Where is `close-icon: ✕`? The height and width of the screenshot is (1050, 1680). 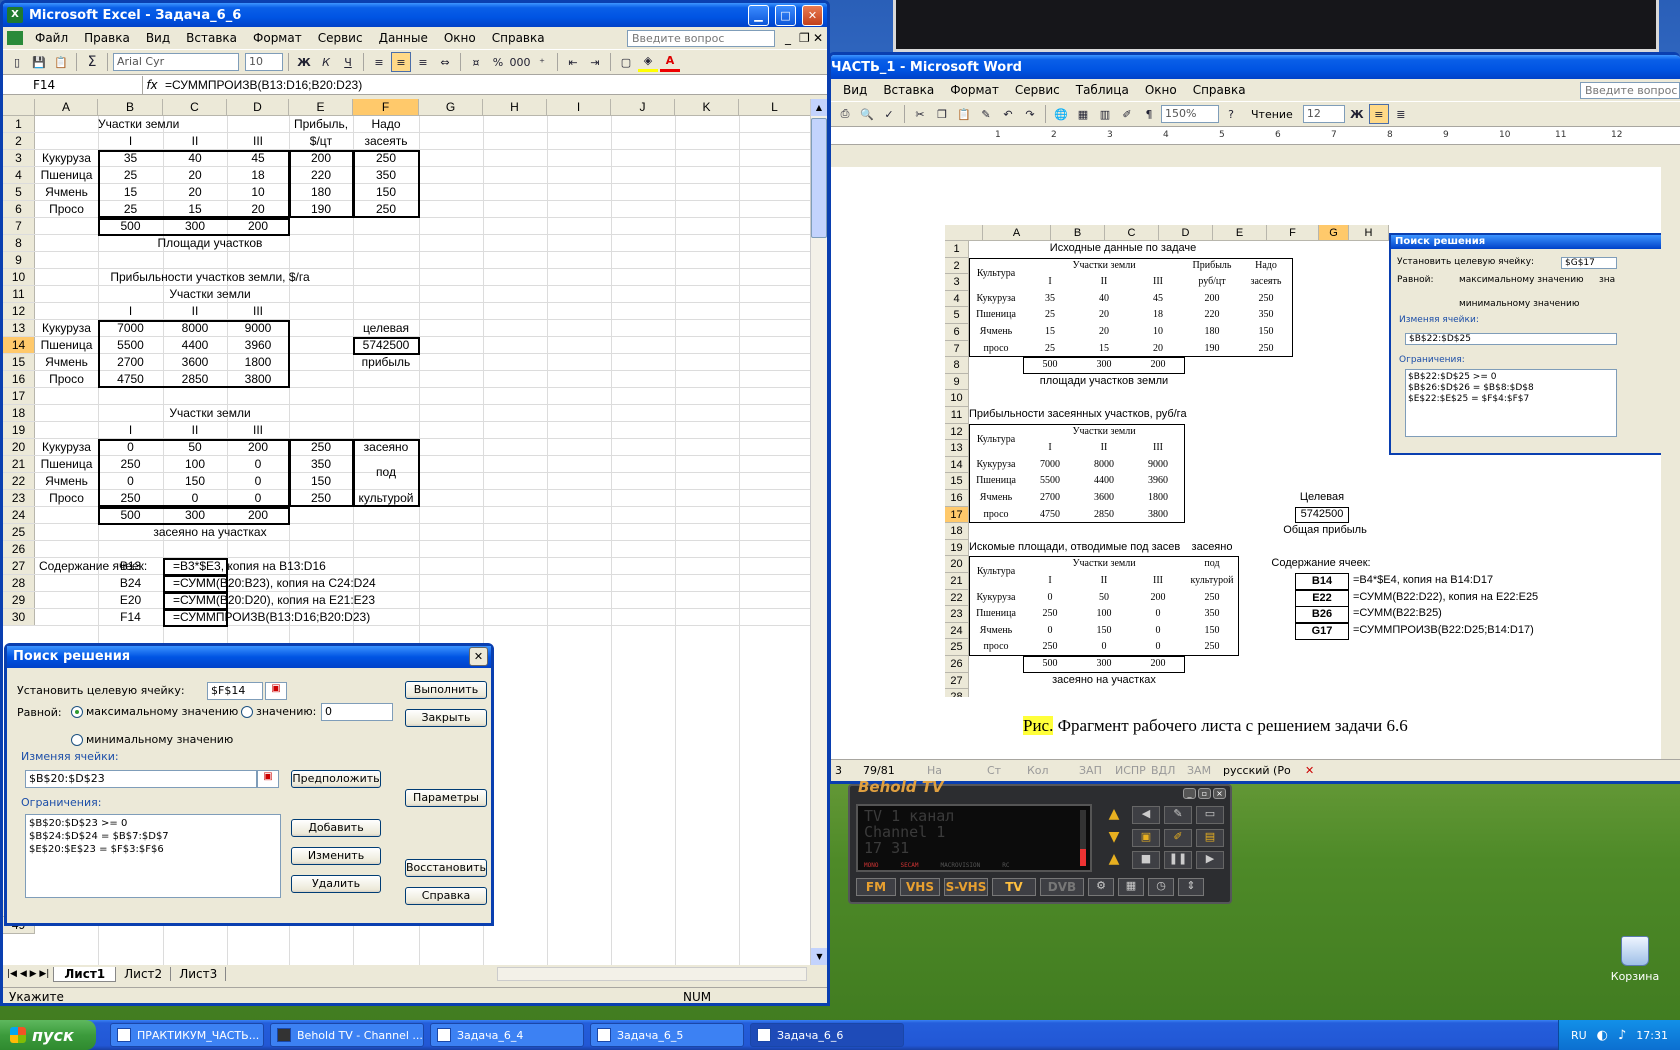 close-icon: ✕ is located at coordinates (812, 15).